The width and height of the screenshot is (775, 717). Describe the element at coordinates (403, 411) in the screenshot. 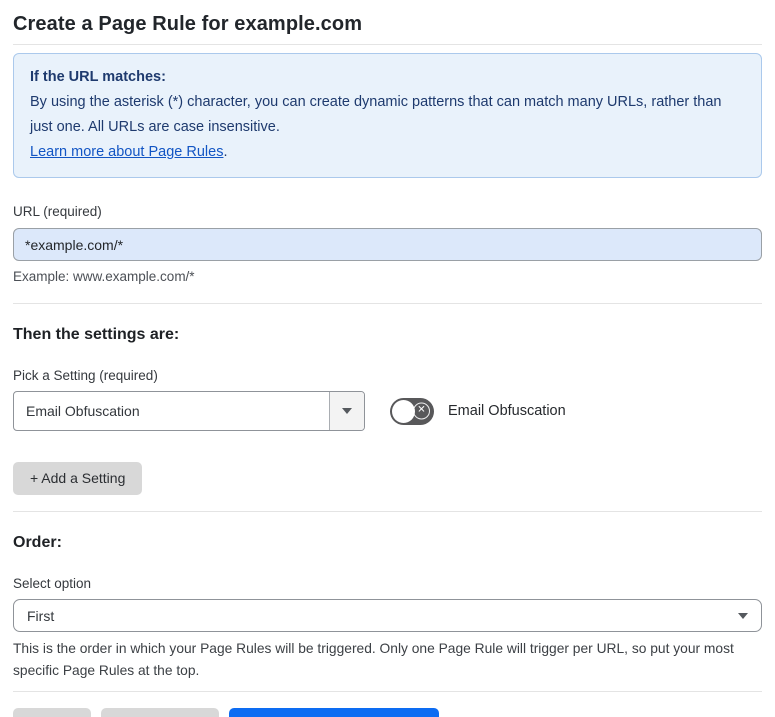

I see `toggle-knob` at that location.